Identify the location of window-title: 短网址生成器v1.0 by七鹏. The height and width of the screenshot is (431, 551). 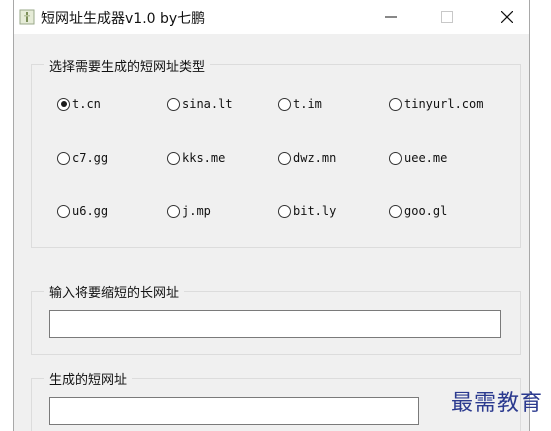
(123, 19).